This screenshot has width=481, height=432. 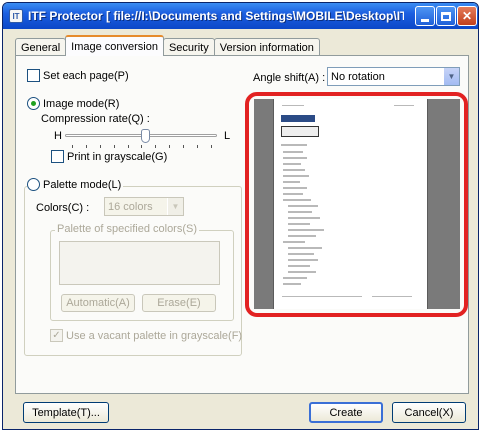 I want to click on image-mode-option: Image mode(R), so click(x=73, y=103).